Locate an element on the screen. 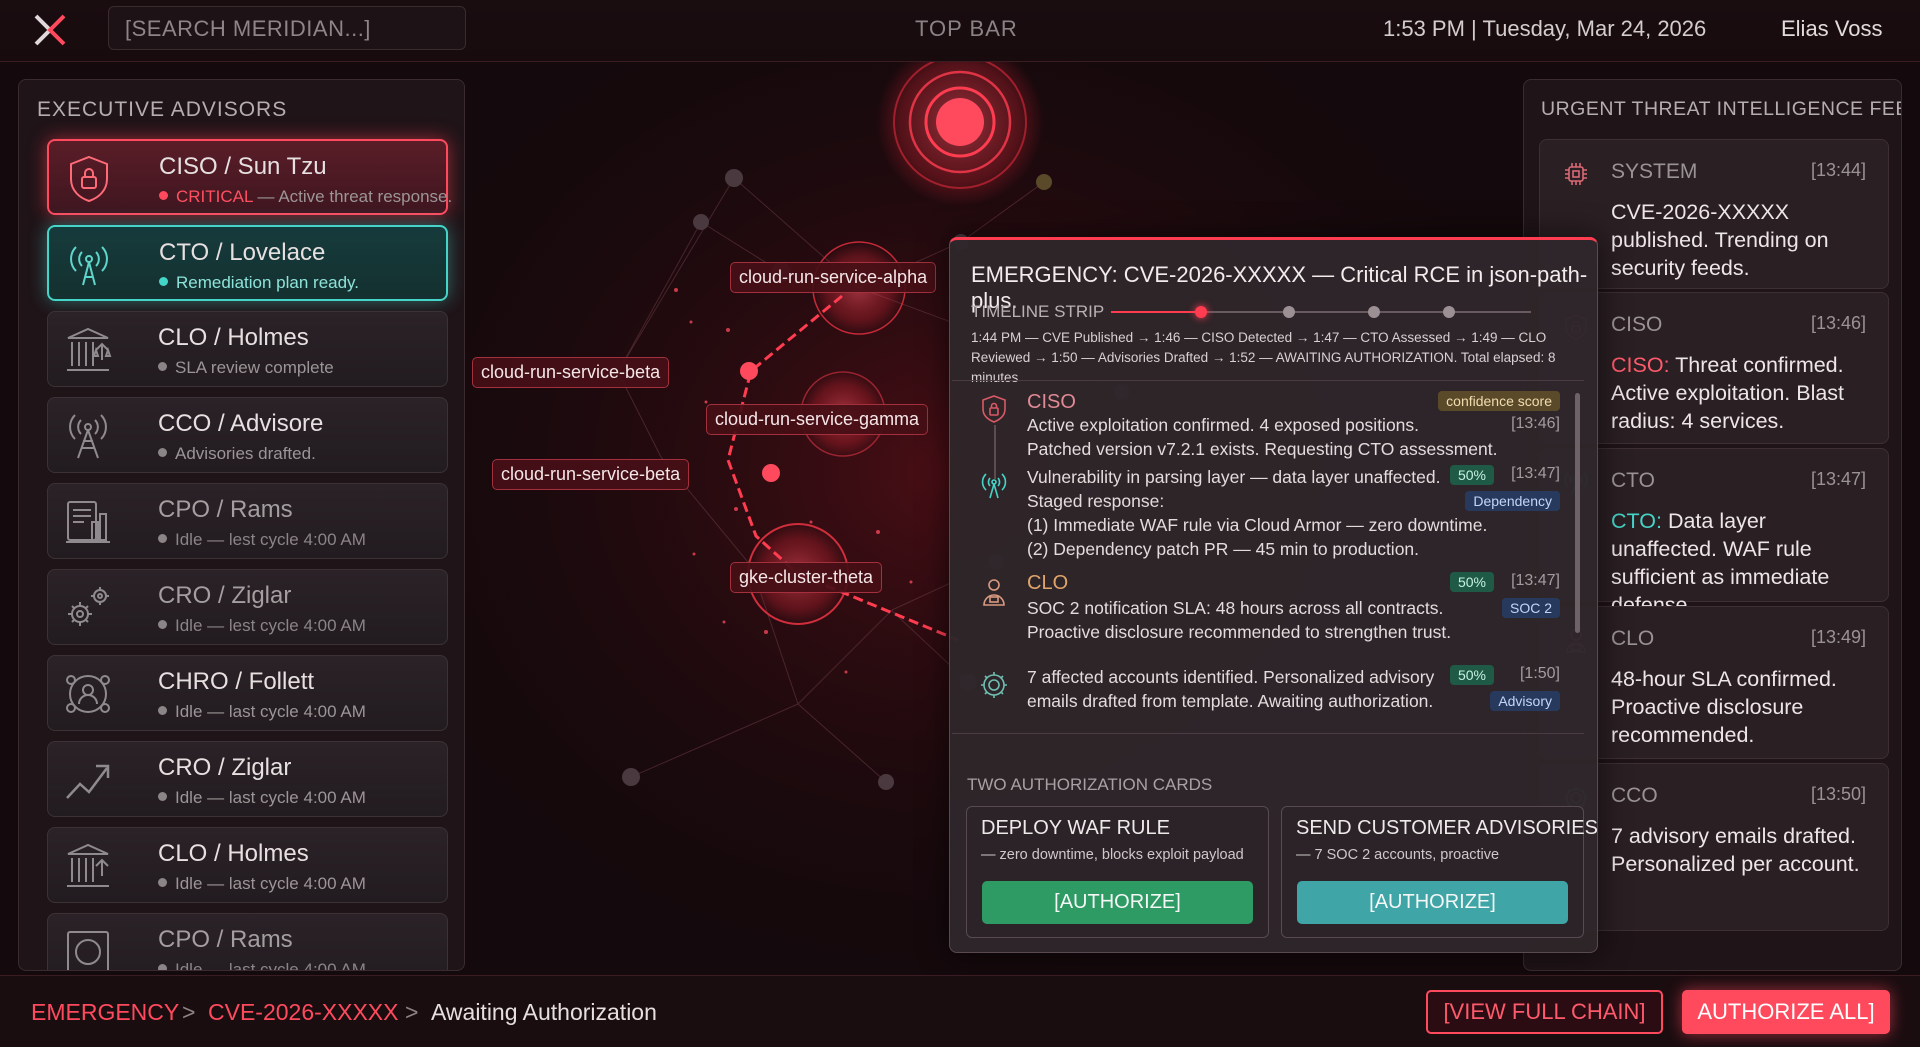 This screenshot has width=1920, height=1047. feed-source: CLO is located at coordinates (1633, 638).